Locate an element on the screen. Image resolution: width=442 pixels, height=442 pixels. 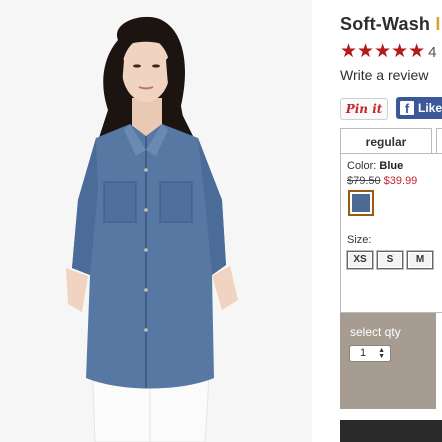
color-label: Color: is located at coordinates (362, 166).